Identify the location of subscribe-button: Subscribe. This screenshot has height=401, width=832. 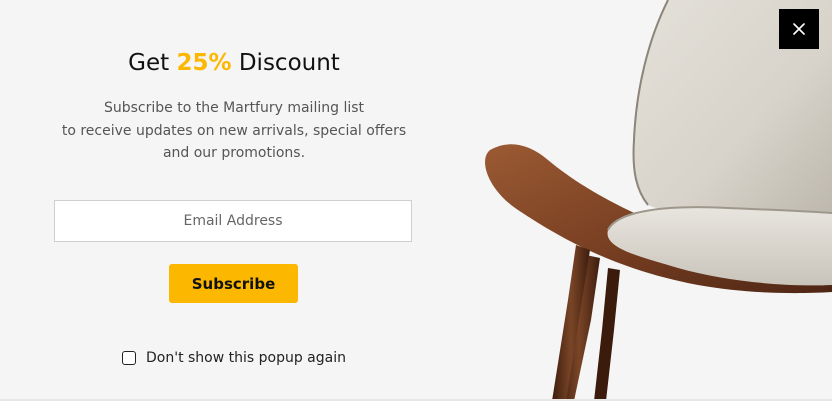
(233, 283).